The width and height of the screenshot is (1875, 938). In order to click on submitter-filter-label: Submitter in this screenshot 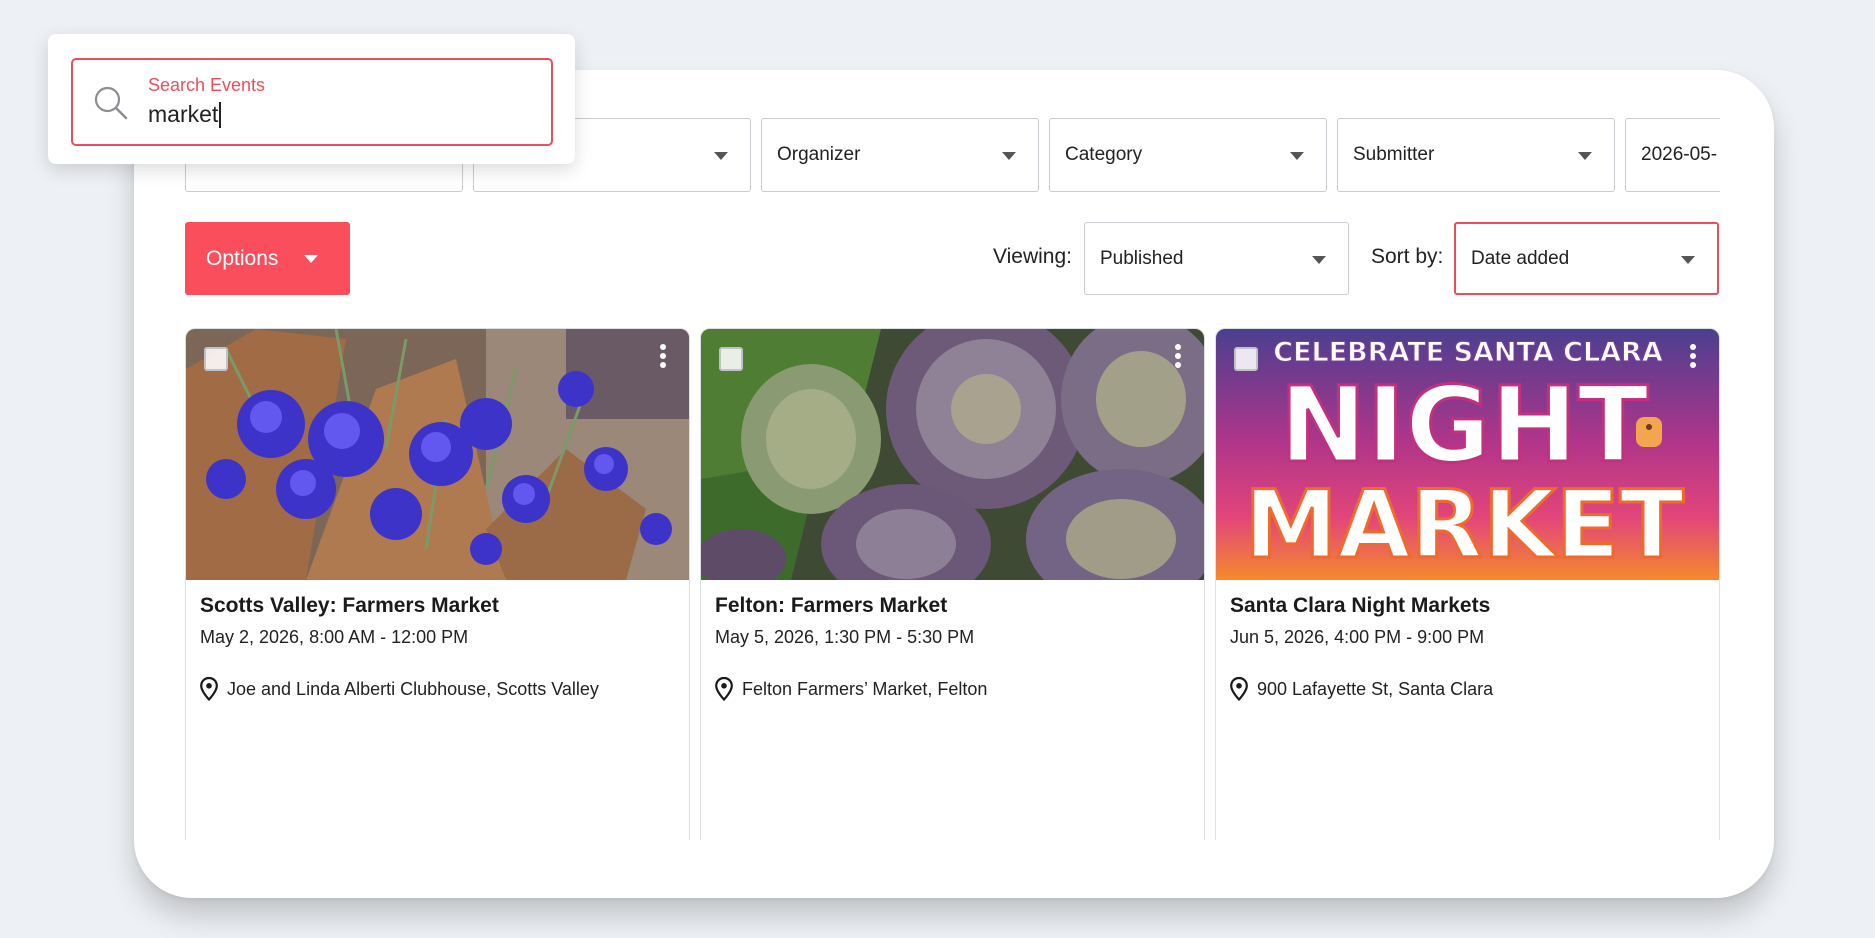, I will do `click(1394, 154)`.